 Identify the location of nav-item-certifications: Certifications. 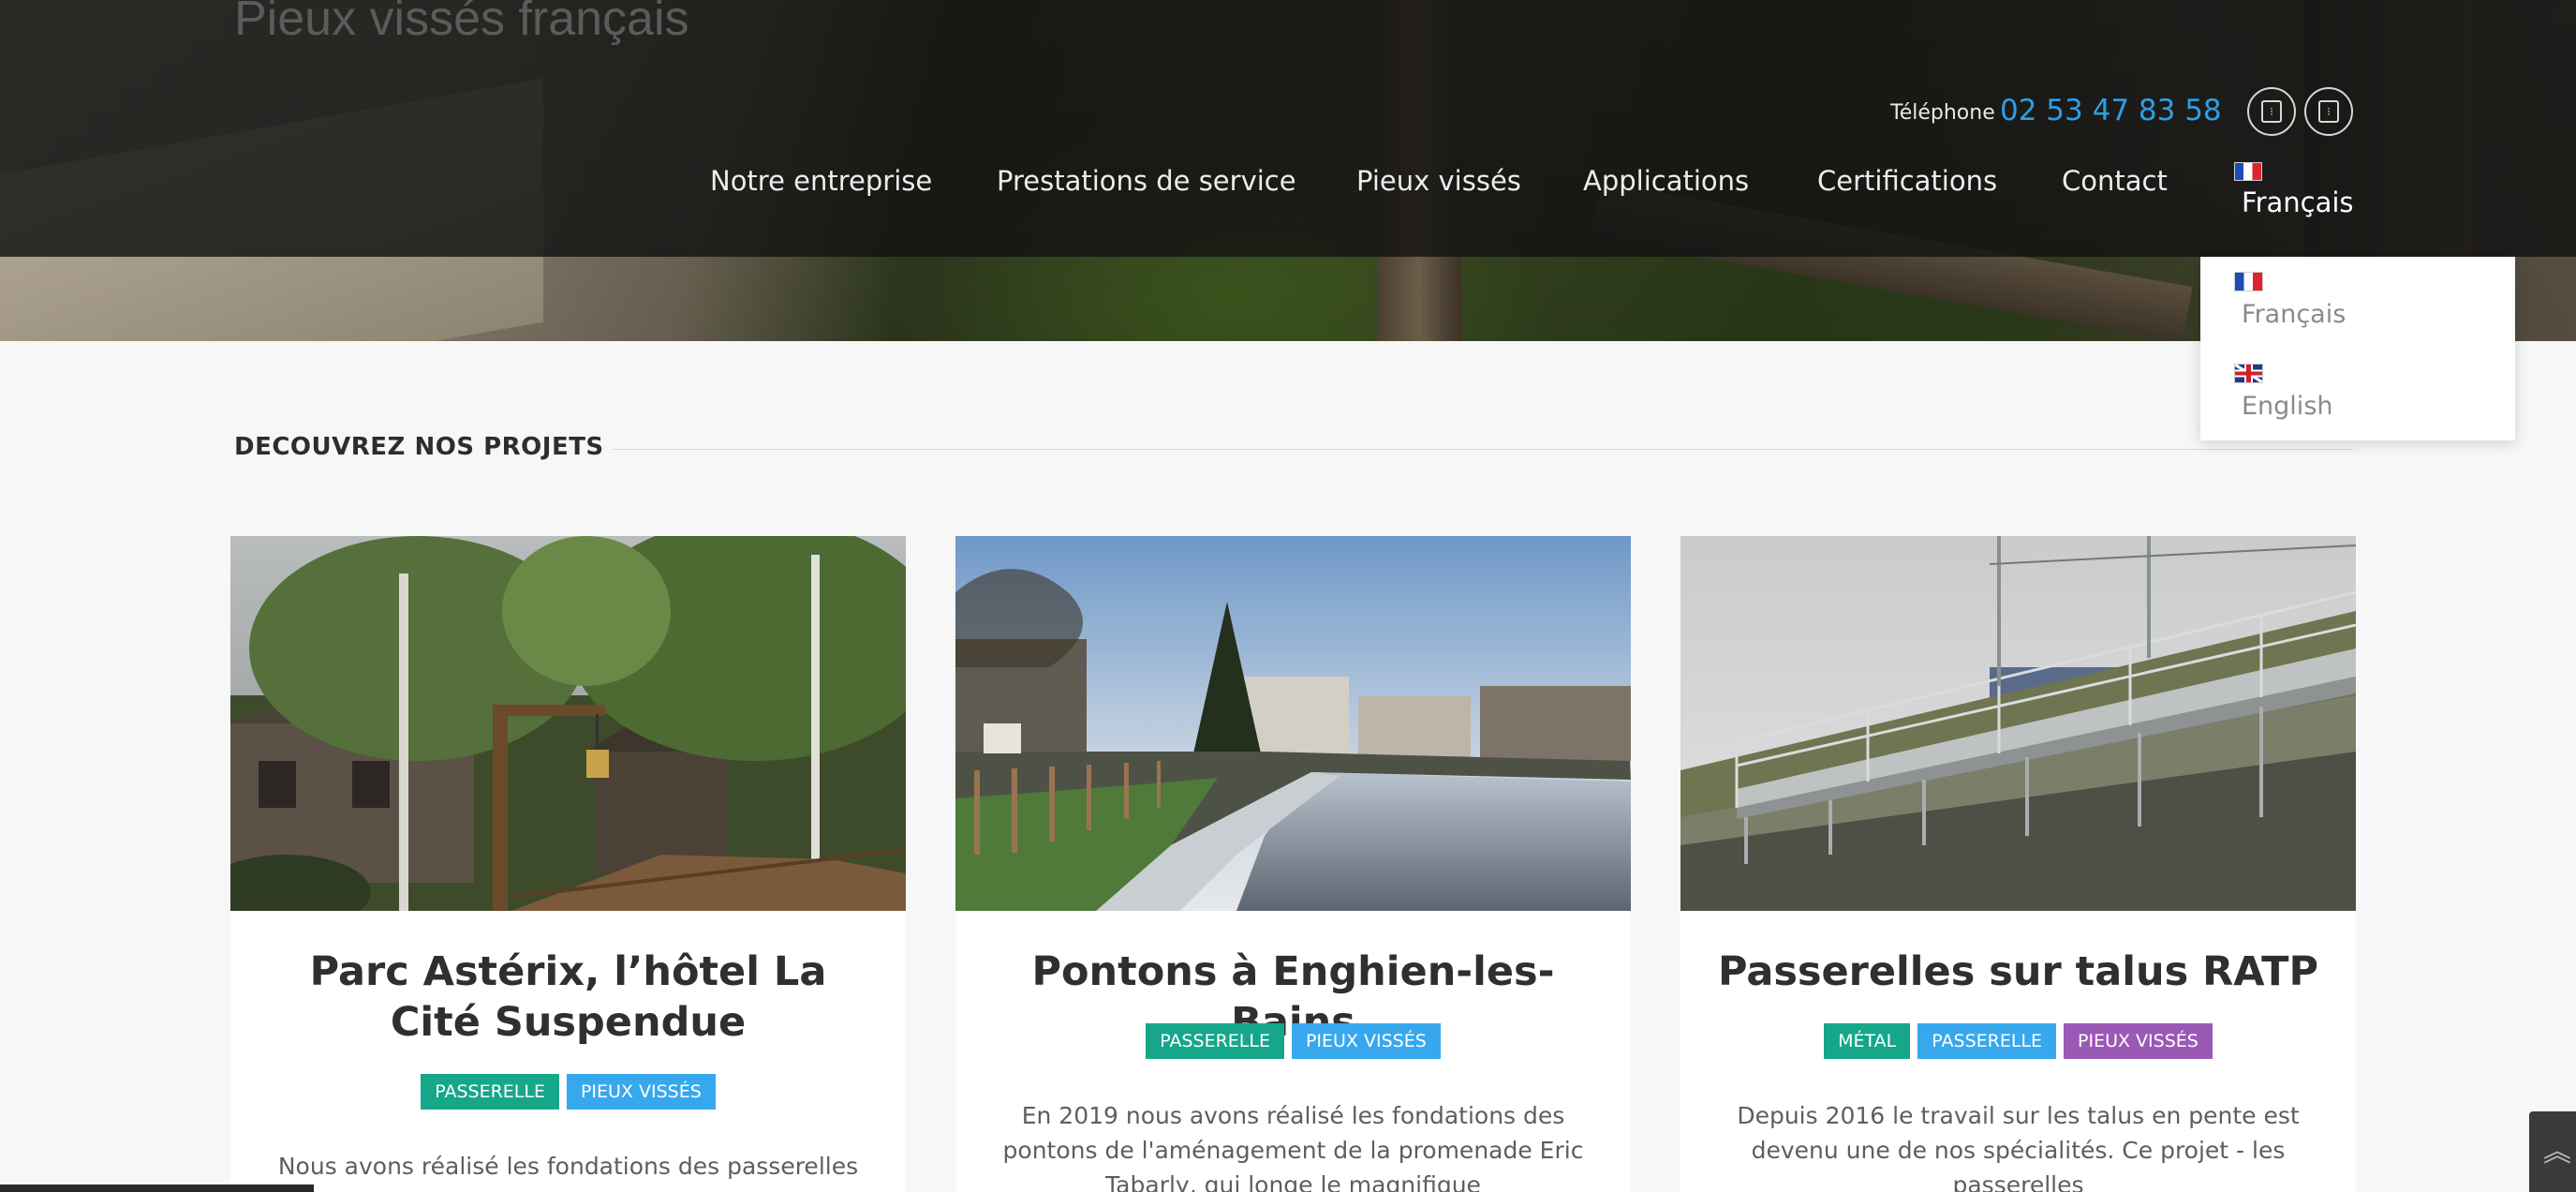
(1907, 181).